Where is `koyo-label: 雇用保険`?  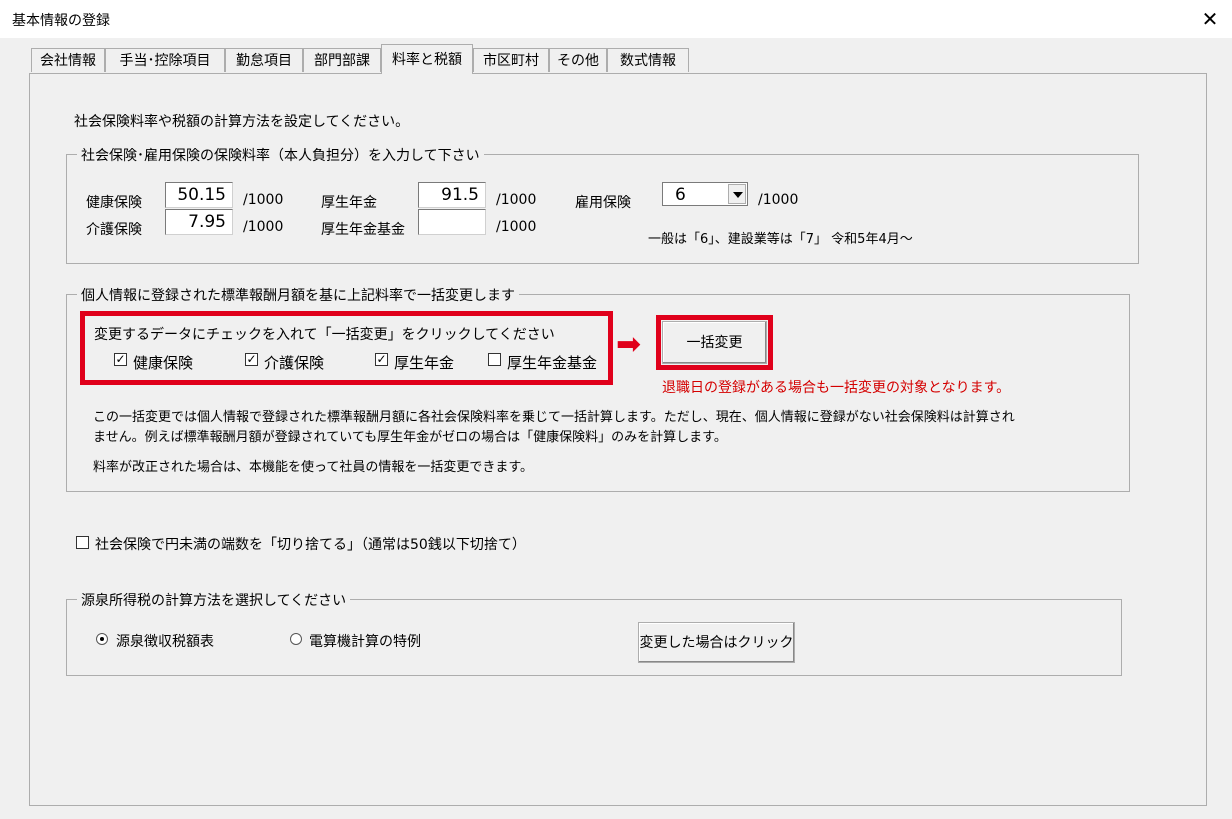
koyo-label: 雇用保険 is located at coordinates (603, 203).